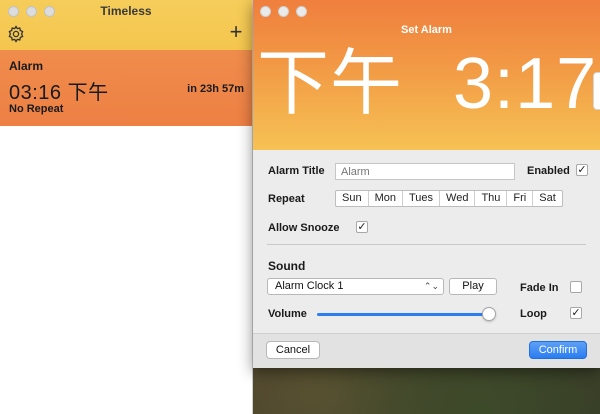  What do you see at coordinates (489, 314) in the screenshot?
I see `volume-slider-knob` at bounding box center [489, 314].